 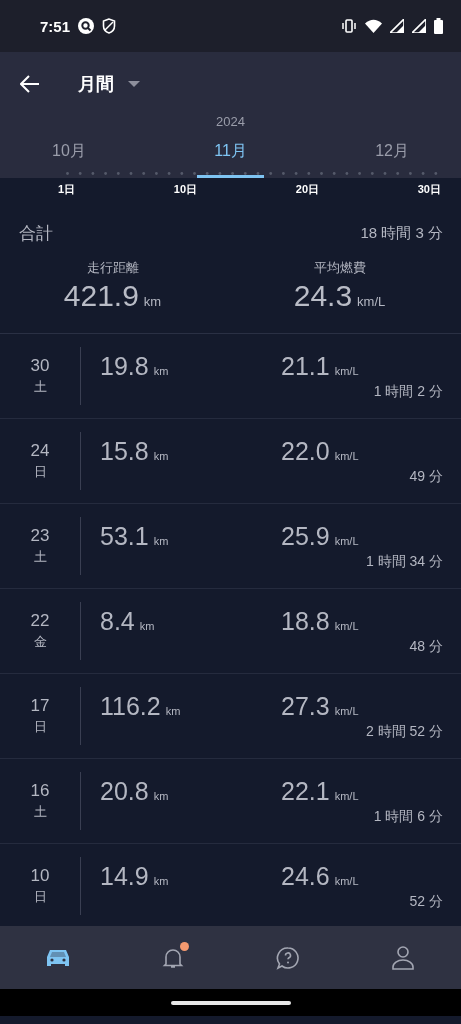 I want to click on distance-value: 421.9, so click(x=101, y=296).